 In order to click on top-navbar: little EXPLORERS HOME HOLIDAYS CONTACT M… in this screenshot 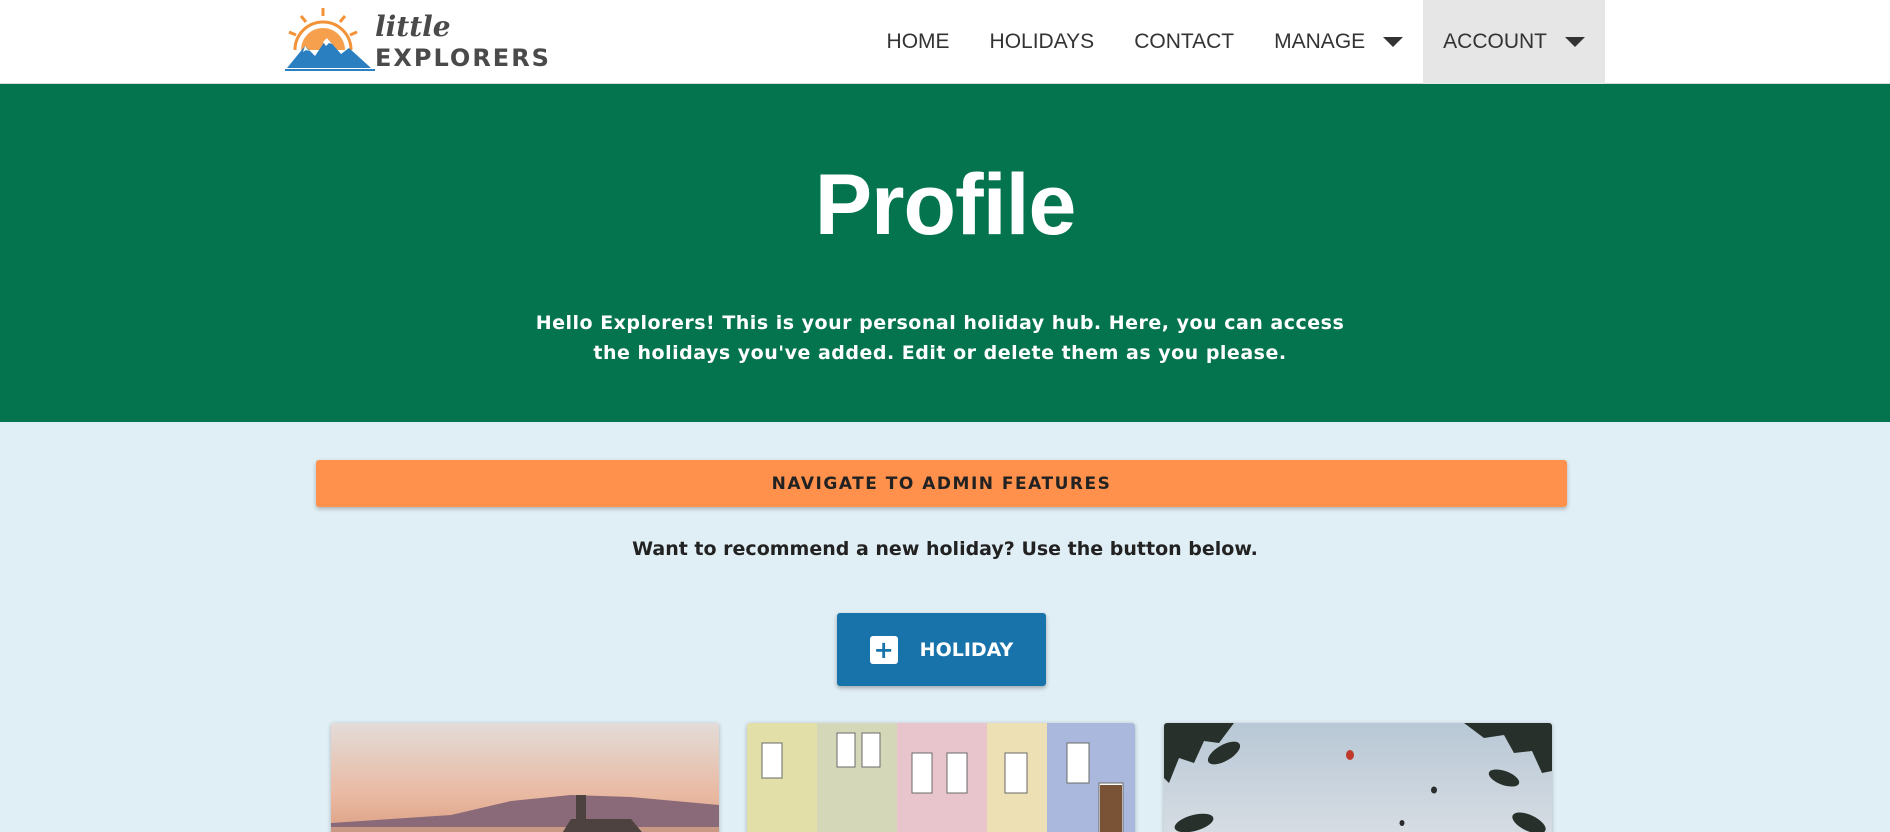, I will do `click(945, 42)`.